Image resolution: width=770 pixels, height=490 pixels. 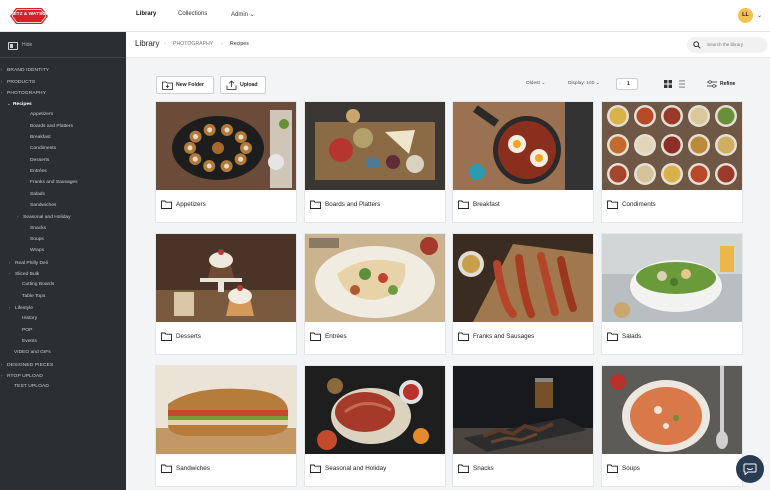 I want to click on sidebar-item-label: Franks and Sausages, so click(x=54, y=182).